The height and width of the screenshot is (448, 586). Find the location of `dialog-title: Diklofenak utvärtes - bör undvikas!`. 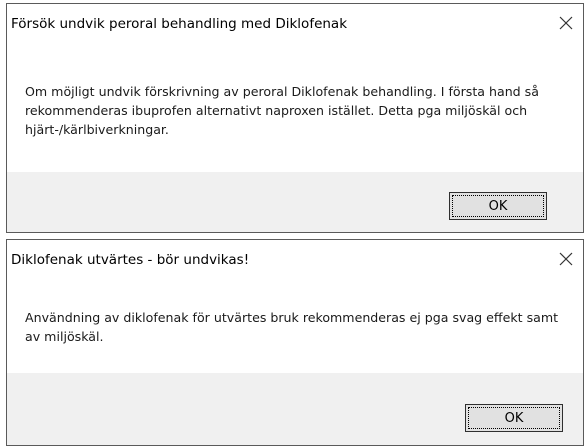

dialog-title: Diklofenak utvärtes - bör undvikas! is located at coordinates (130, 260).